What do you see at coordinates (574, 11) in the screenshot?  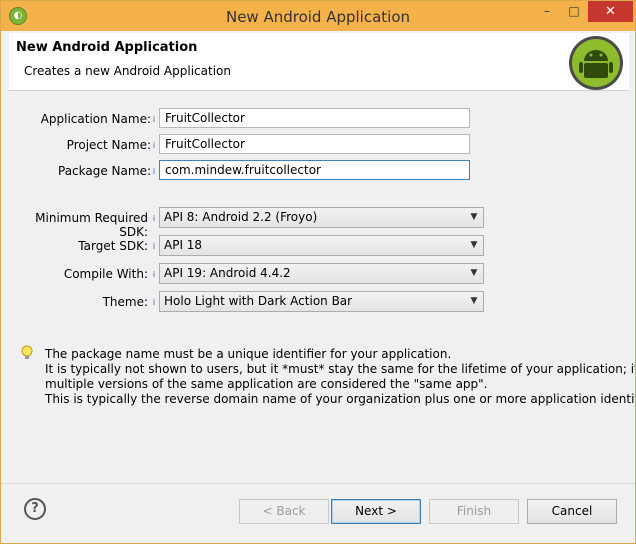 I see `maximize-button: □` at bounding box center [574, 11].